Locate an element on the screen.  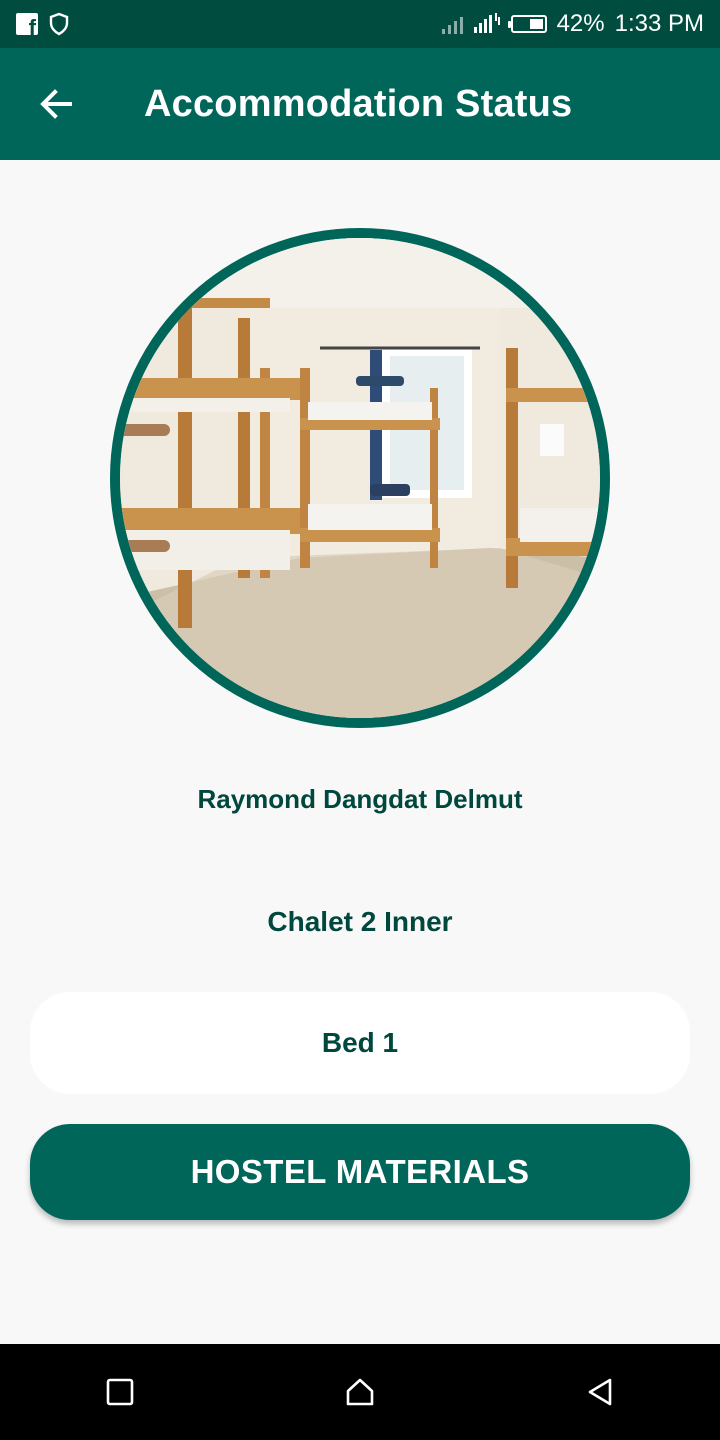
hostel-materials-button: HOSTEL MATERIALS is located at coordinates (360, 1172).